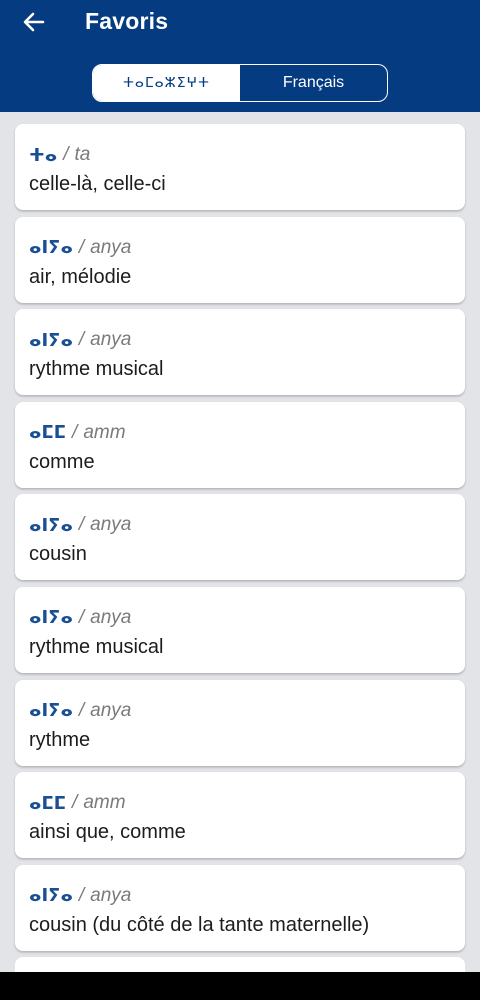 This screenshot has width=480, height=1000. What do you see at coordinates (58, 554) in the screenshot?
I see `entry-meaning: cousin` at bounding box center [58, 554].